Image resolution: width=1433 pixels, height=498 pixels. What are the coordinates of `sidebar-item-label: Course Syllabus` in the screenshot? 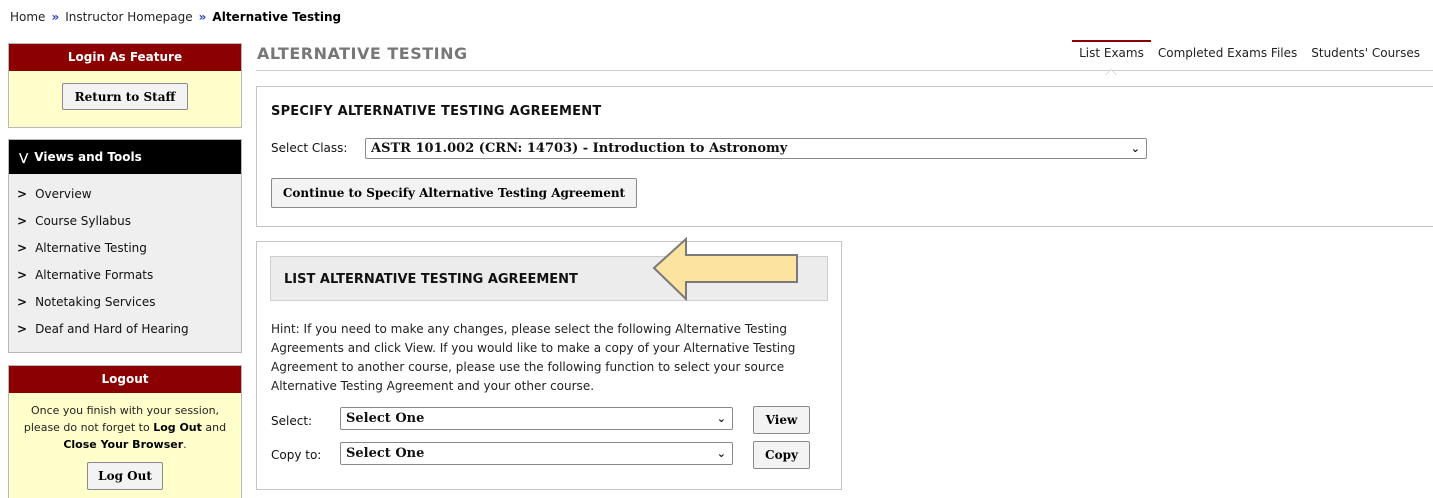 It's located at (83, 221).